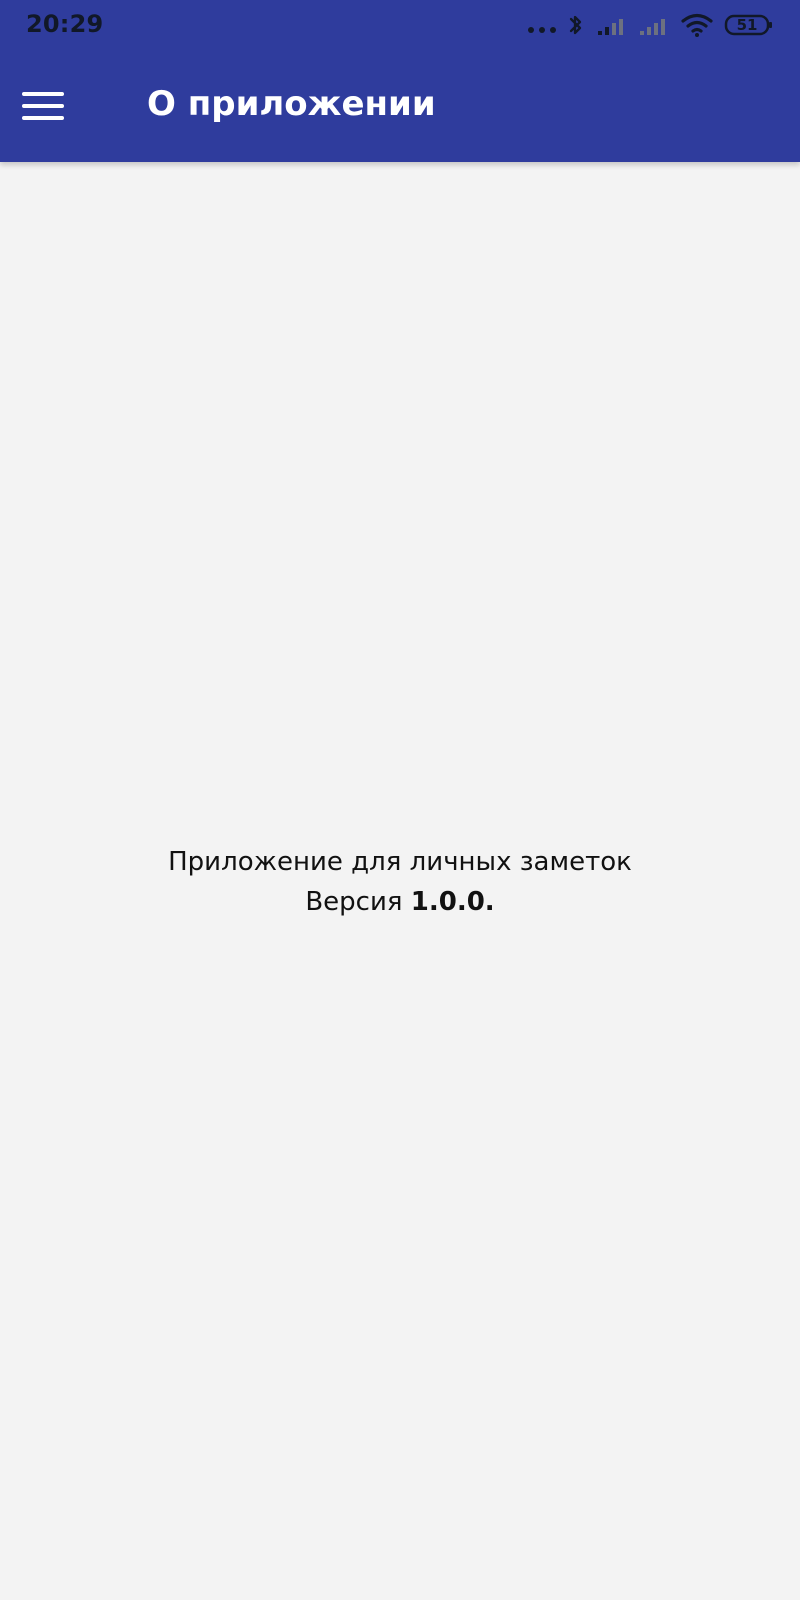  Describe the element at coordinates (400, 862) in the screenshot. I see `app-description: Приложение для личных заметок` at that location.